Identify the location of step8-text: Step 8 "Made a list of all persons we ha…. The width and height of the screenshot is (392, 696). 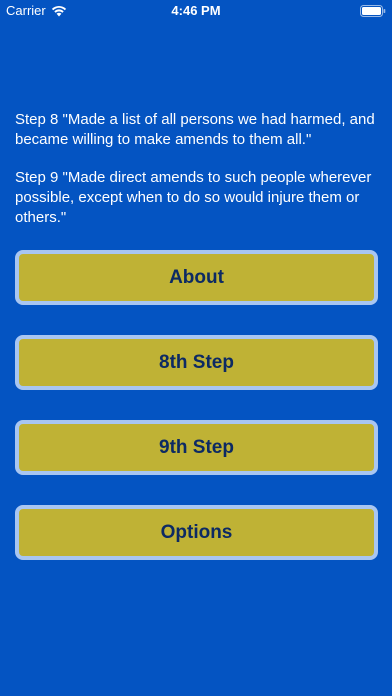
(195, 129).